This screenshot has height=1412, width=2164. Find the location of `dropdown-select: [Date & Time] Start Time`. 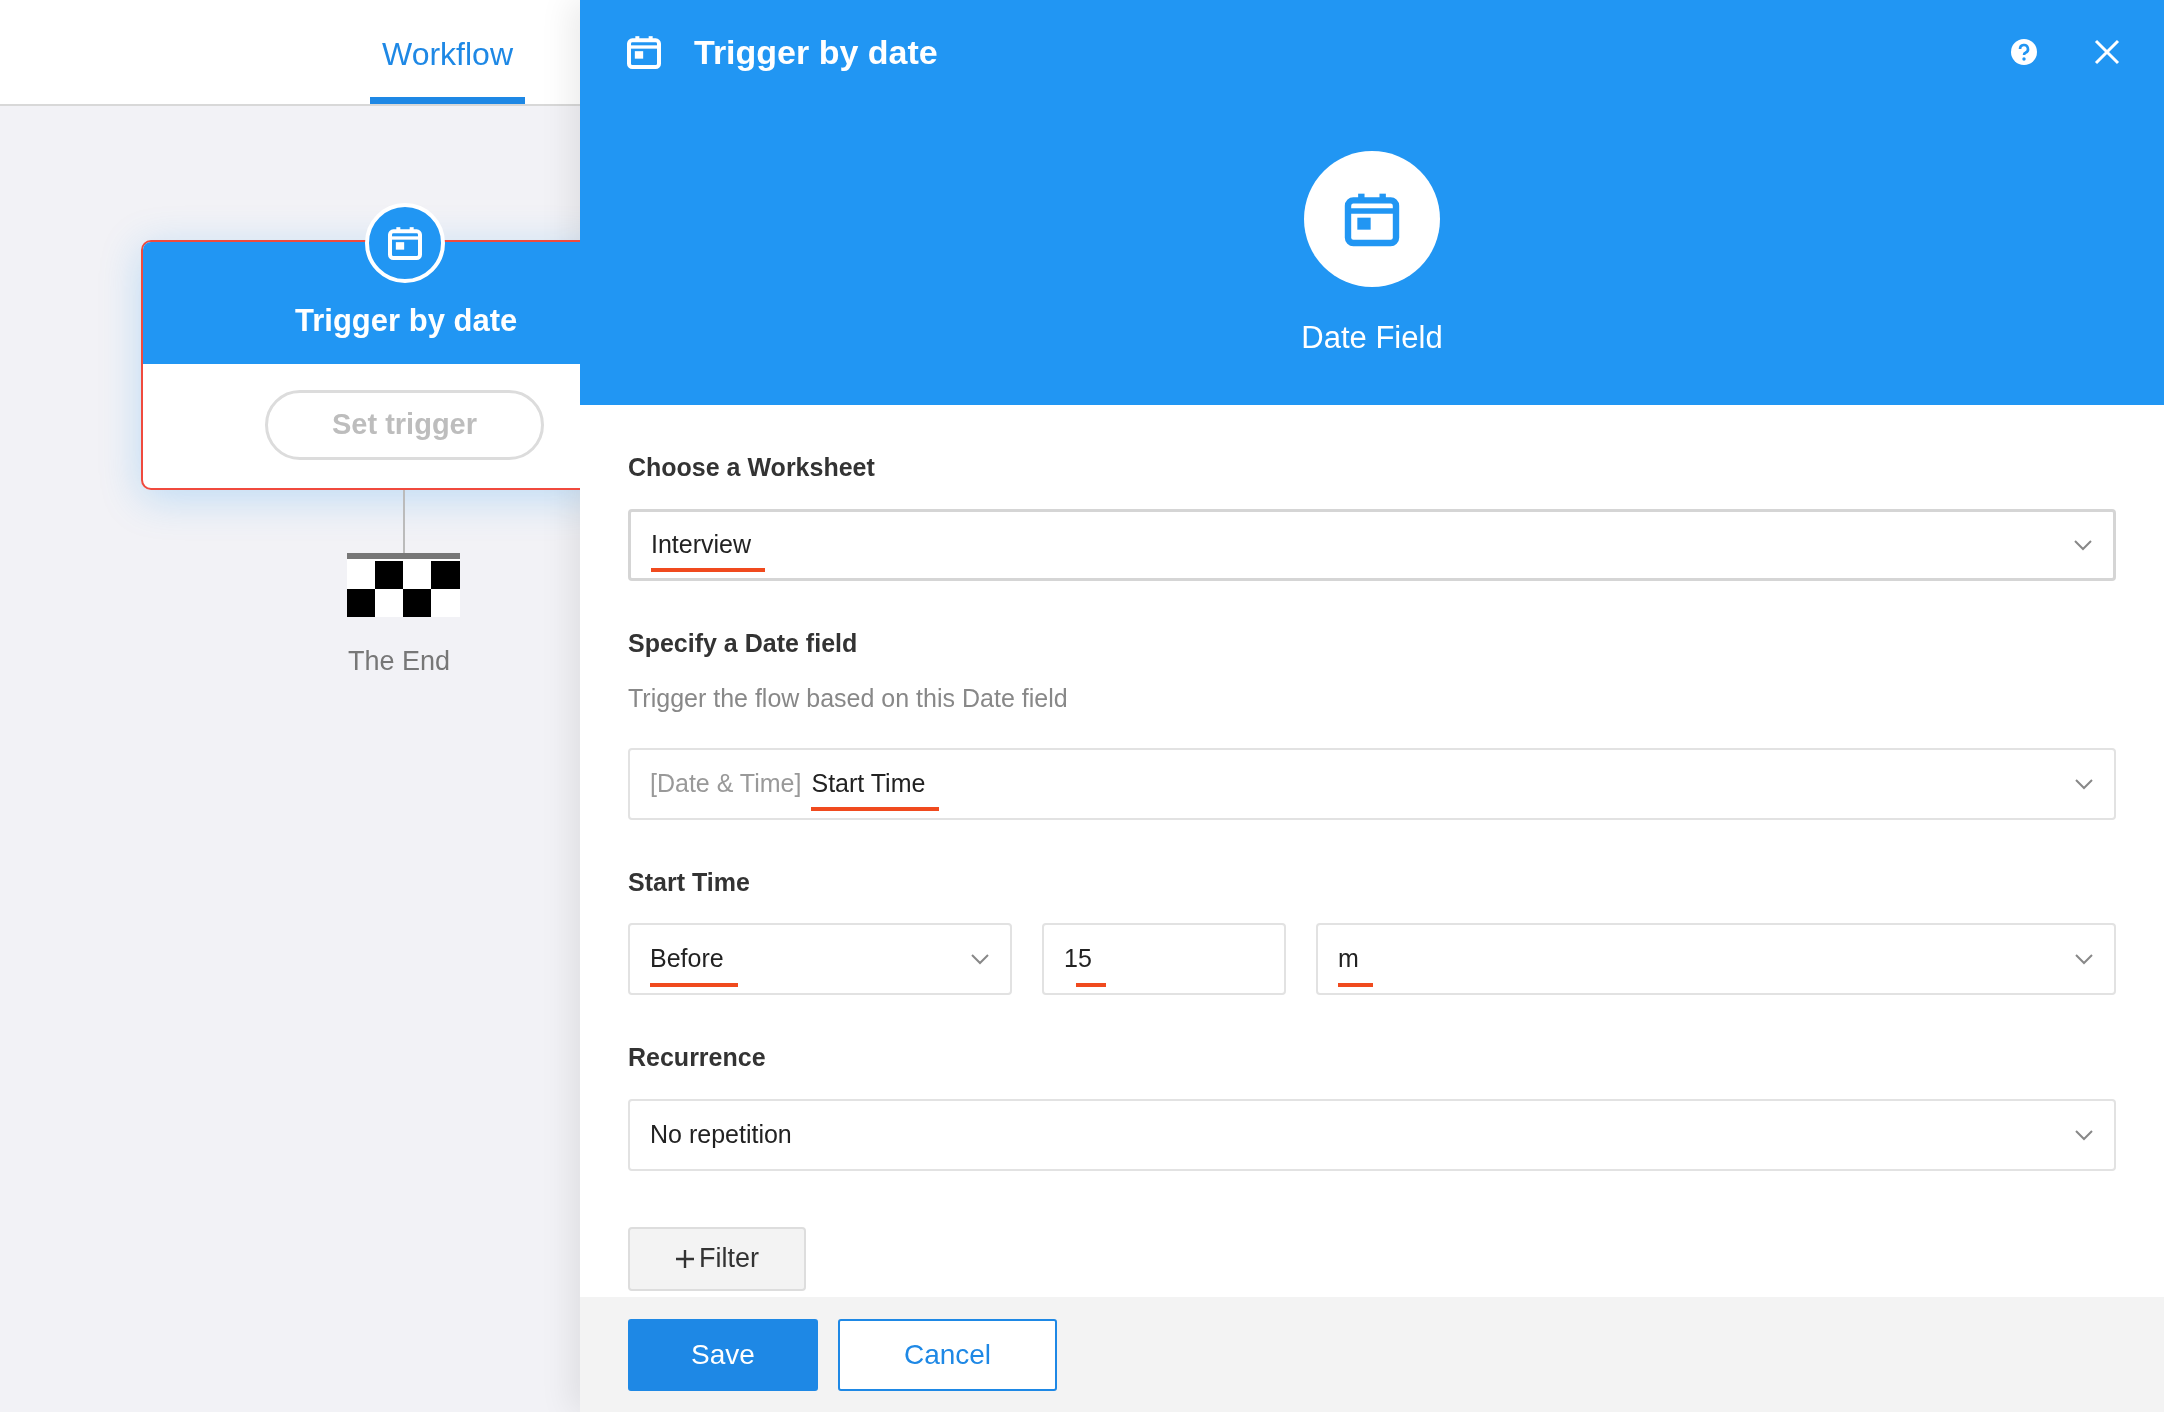

dropdown-select: [Date & Time] Start Time is located at coordinates (1372, 783).